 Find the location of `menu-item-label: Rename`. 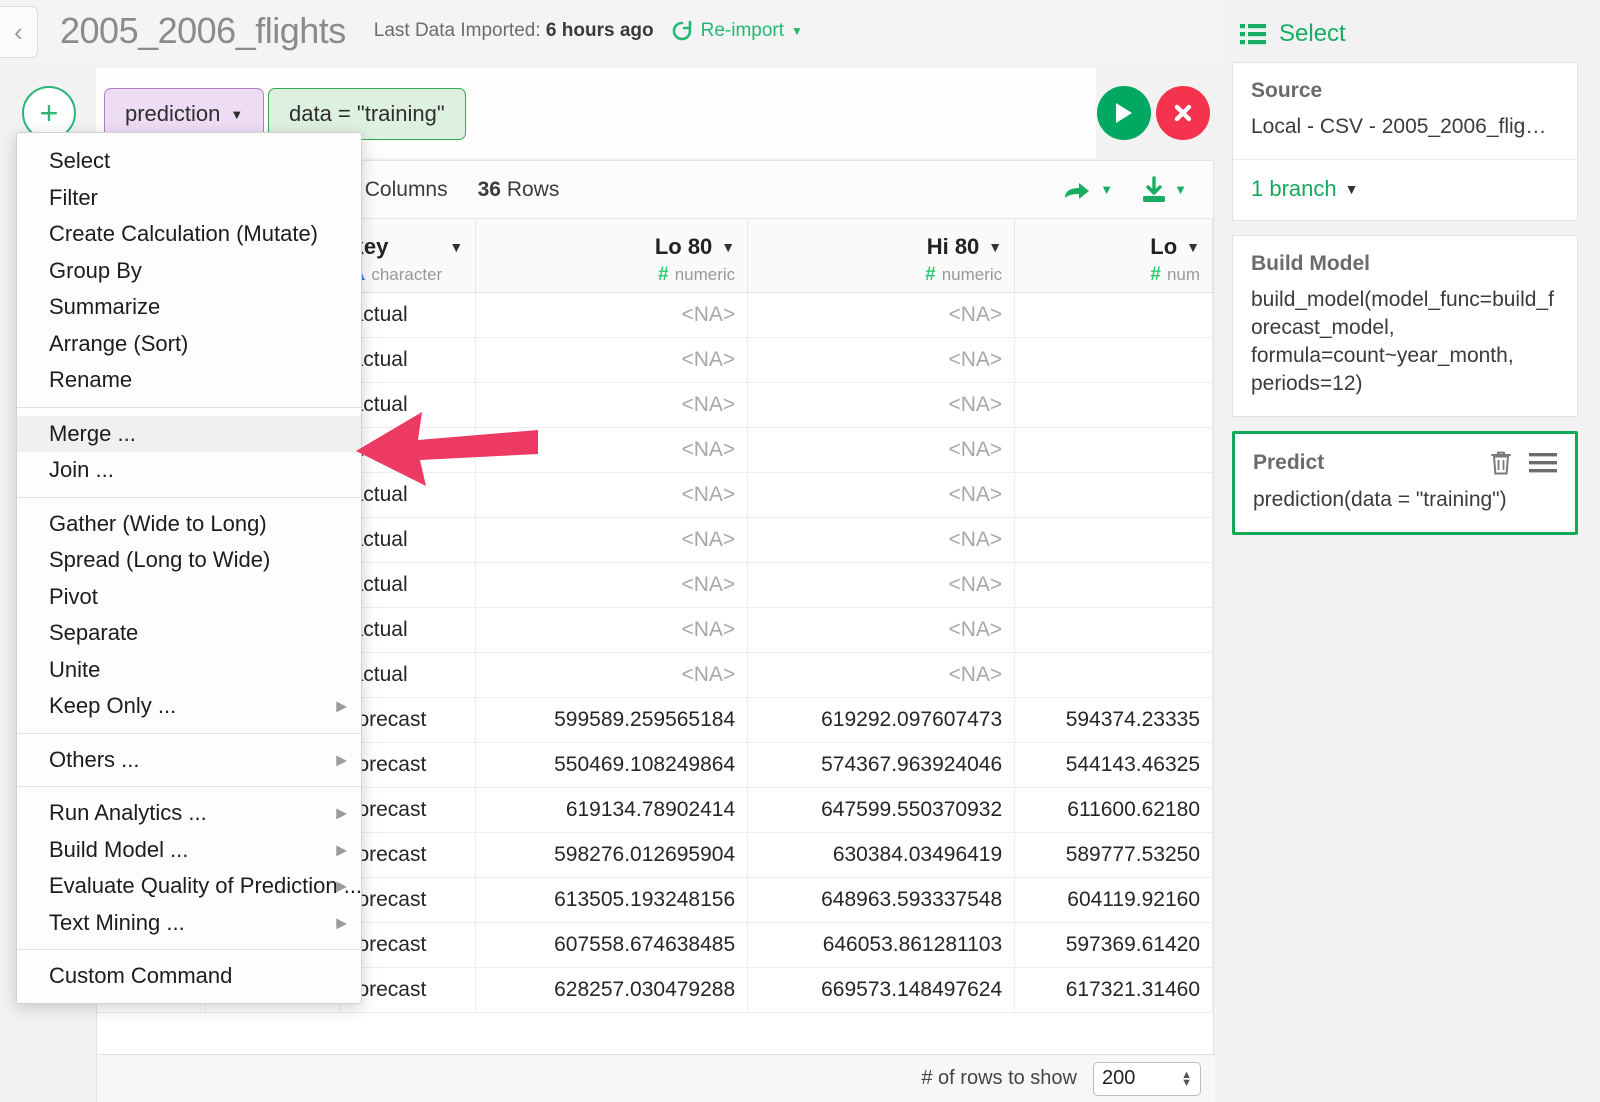

menu-item-label: Rename is located at coordinates (91, 380).